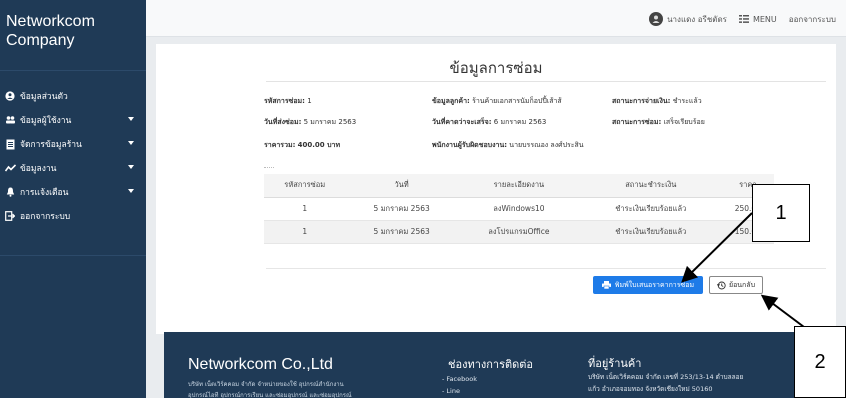 This screenshot has width=846, height=398. Describe the element at coordinates (73, 192) in the screenshot. I see `sidebar-item-notifications: การแจ้งเตือน` at that location.